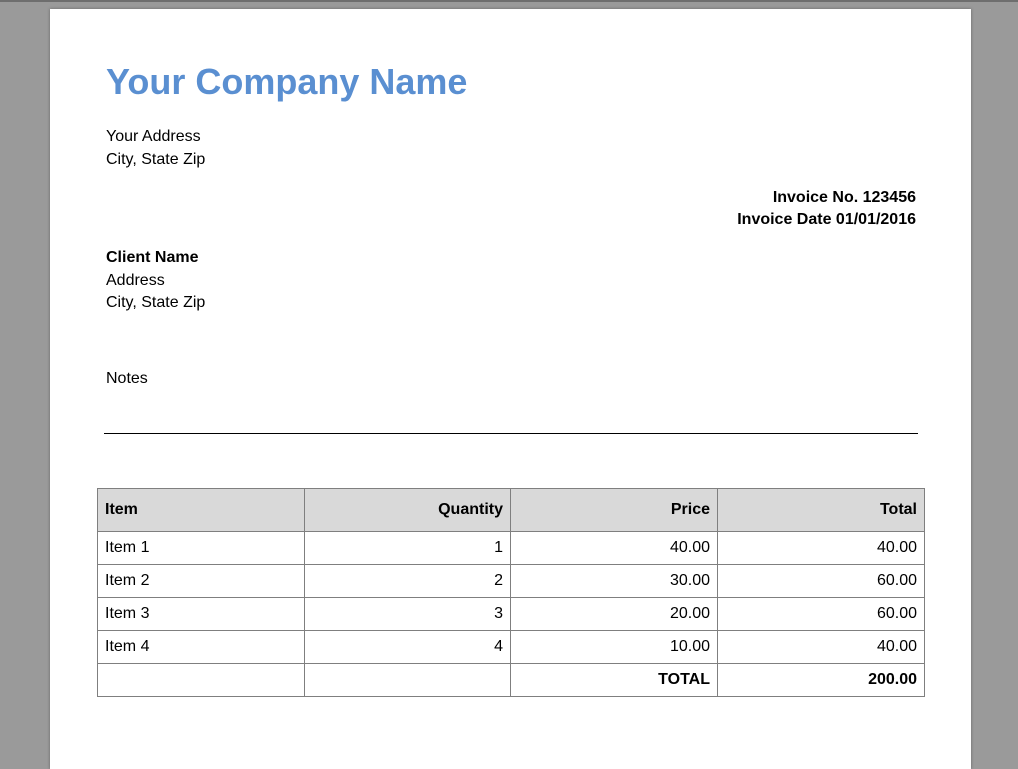  I want to click on header-item: Item, so click(201, 510).